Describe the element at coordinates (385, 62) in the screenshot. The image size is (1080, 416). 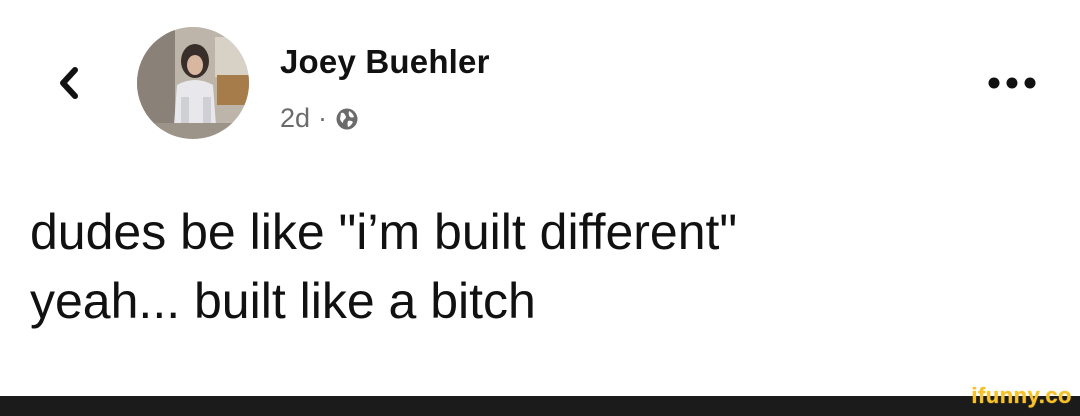
I see `author-name: Joey Buehler` at that location.